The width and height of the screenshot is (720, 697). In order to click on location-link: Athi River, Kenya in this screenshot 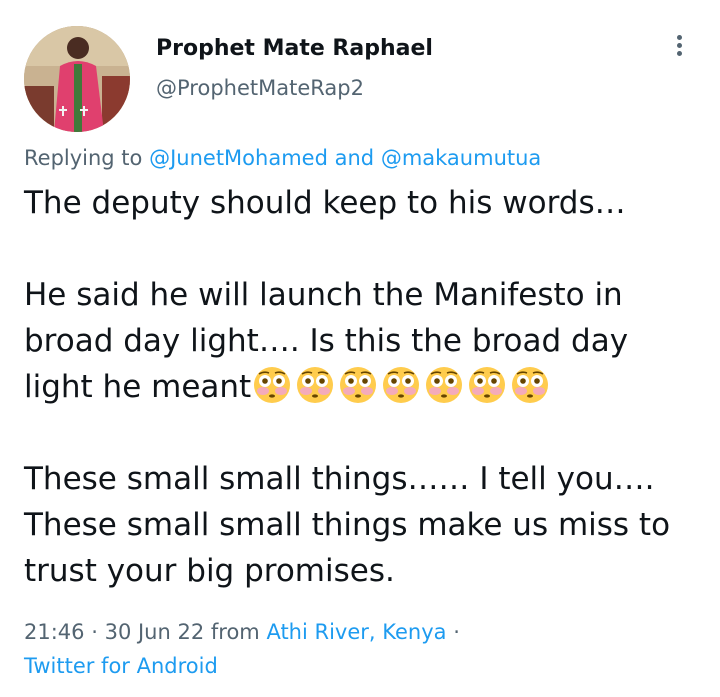, I will do `click(356, 632)`.